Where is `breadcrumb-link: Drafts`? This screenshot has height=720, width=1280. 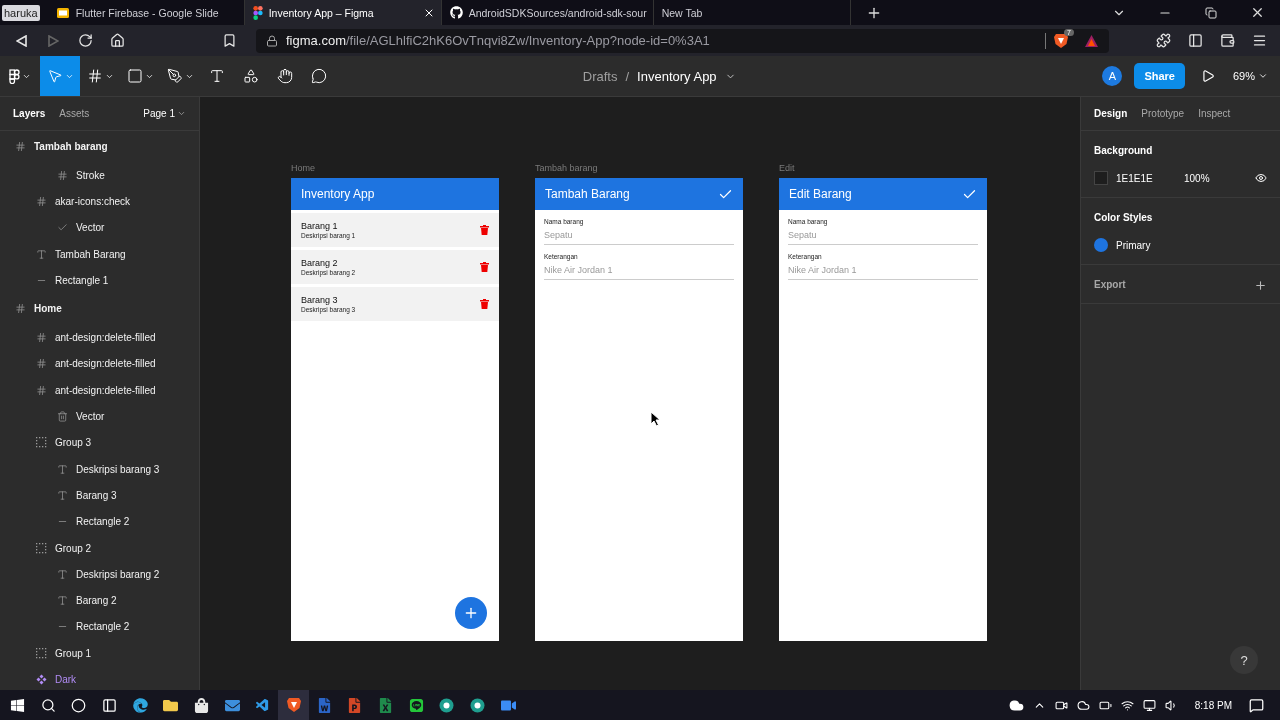
breadcrumb-link: Drafts is located at coordinates (600, 76).